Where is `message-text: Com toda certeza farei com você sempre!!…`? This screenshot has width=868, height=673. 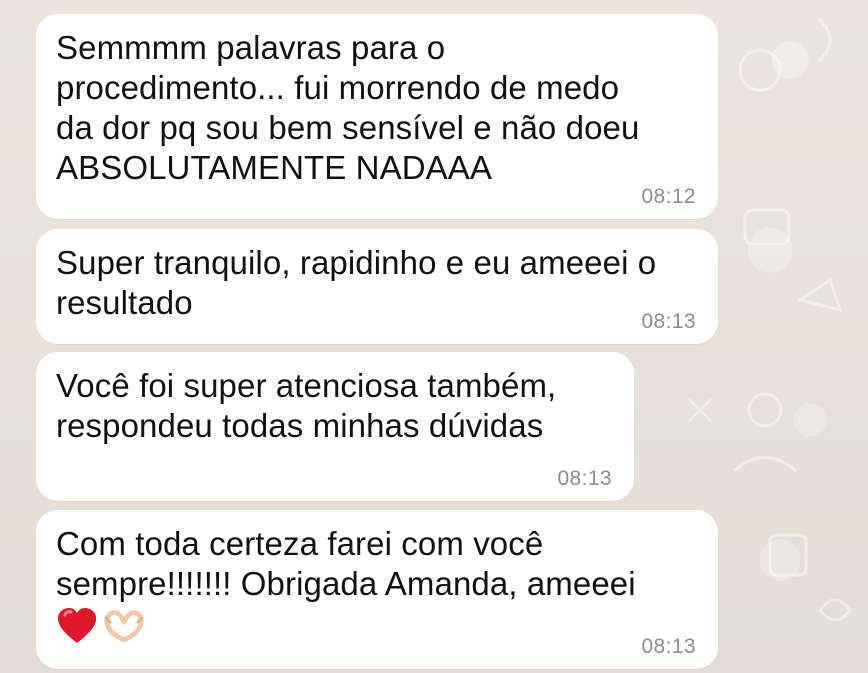
message-text: Com toda certeza farei com você sempre!!… is located at coordinates (346, 563).